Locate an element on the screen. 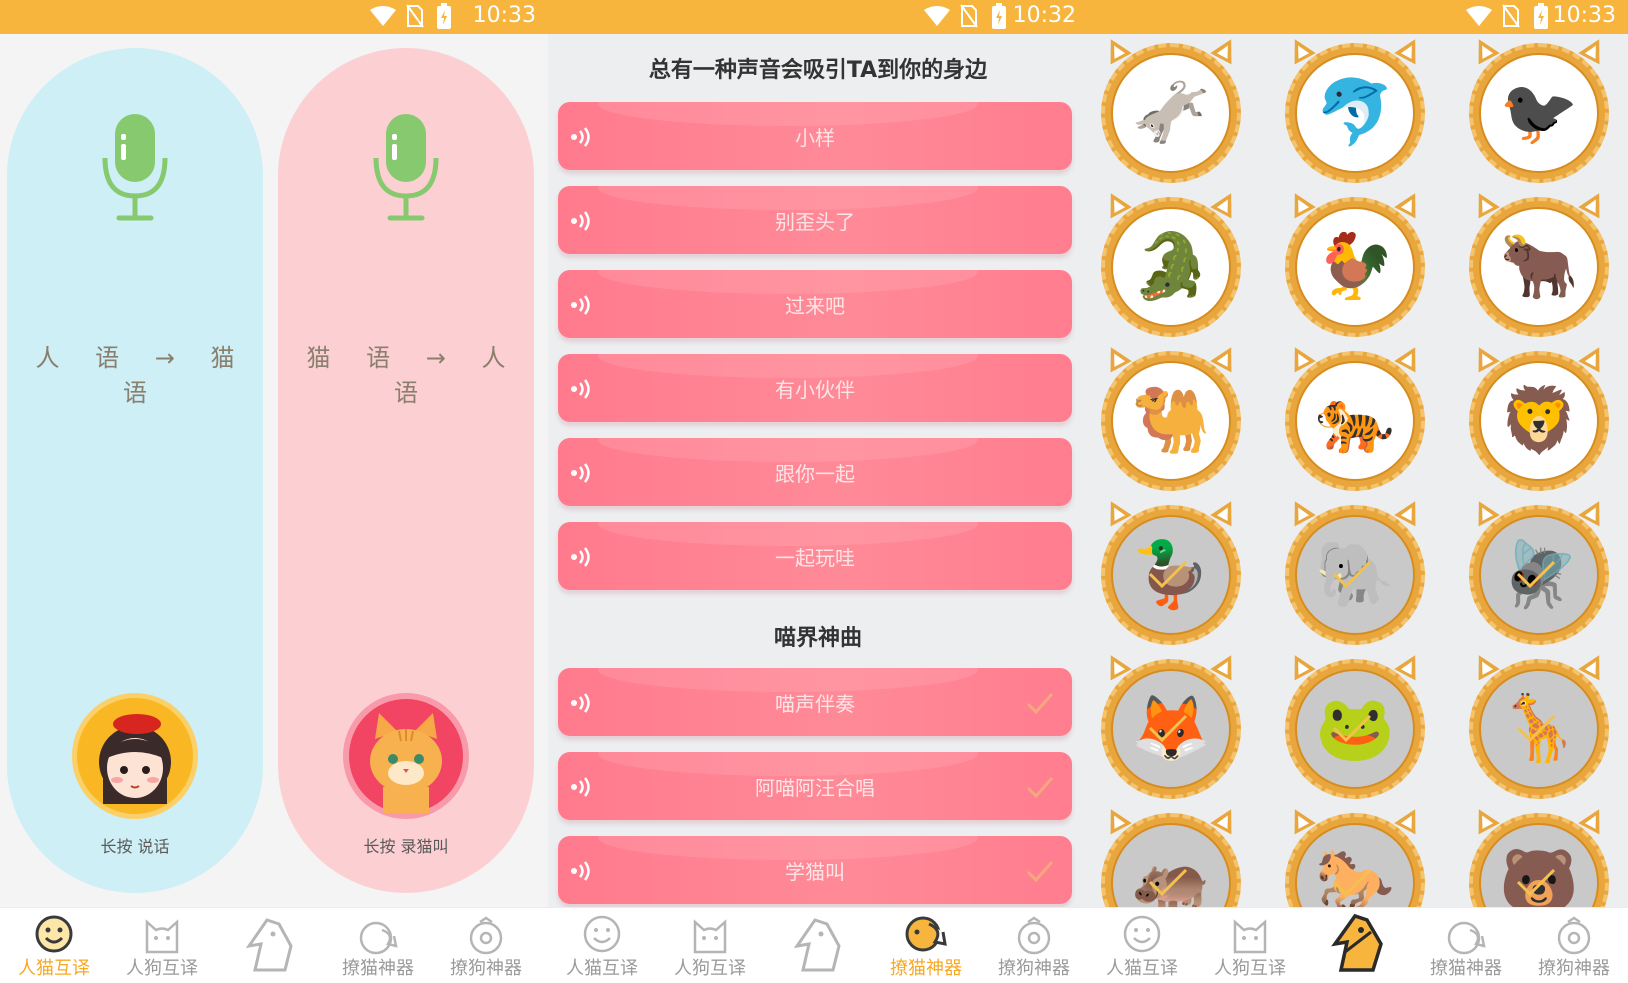  animal-sound-button: 🦒 is located at coordinates (1539, 726).